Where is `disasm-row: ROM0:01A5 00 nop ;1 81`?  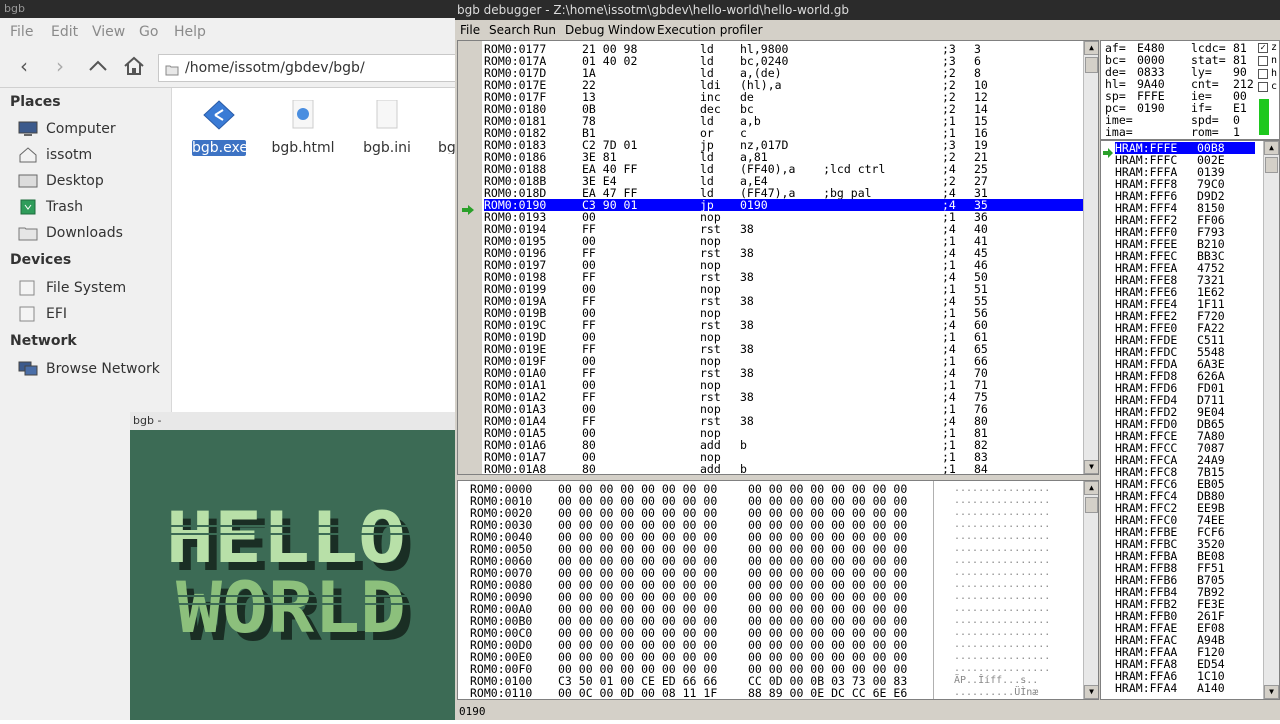 disasm-row: ROM0:01A5 00 nop ;1 81 is located at coordinates (784, 433).